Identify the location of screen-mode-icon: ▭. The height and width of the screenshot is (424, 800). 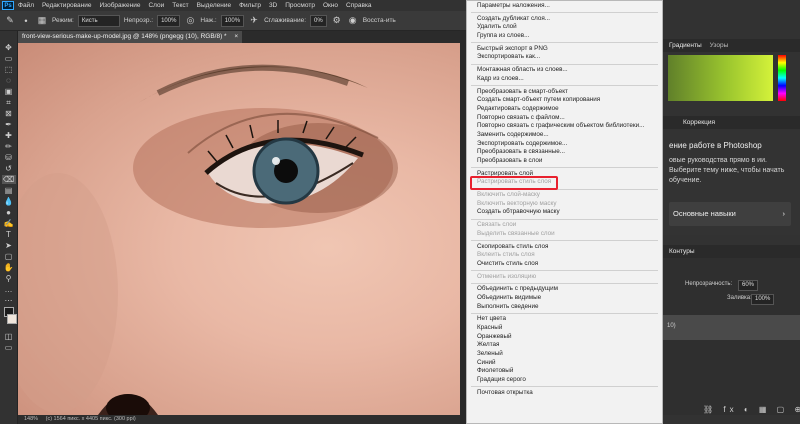
(9, 347).